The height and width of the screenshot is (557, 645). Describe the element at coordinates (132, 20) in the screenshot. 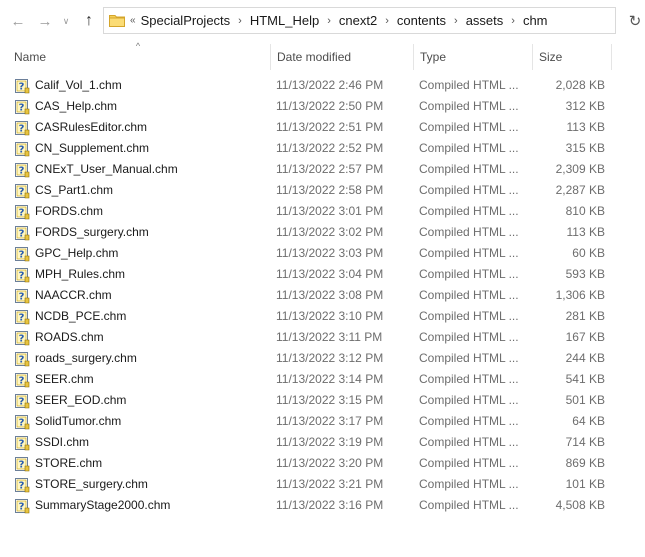

I see `breadcrumb-overflow: «` at that location.